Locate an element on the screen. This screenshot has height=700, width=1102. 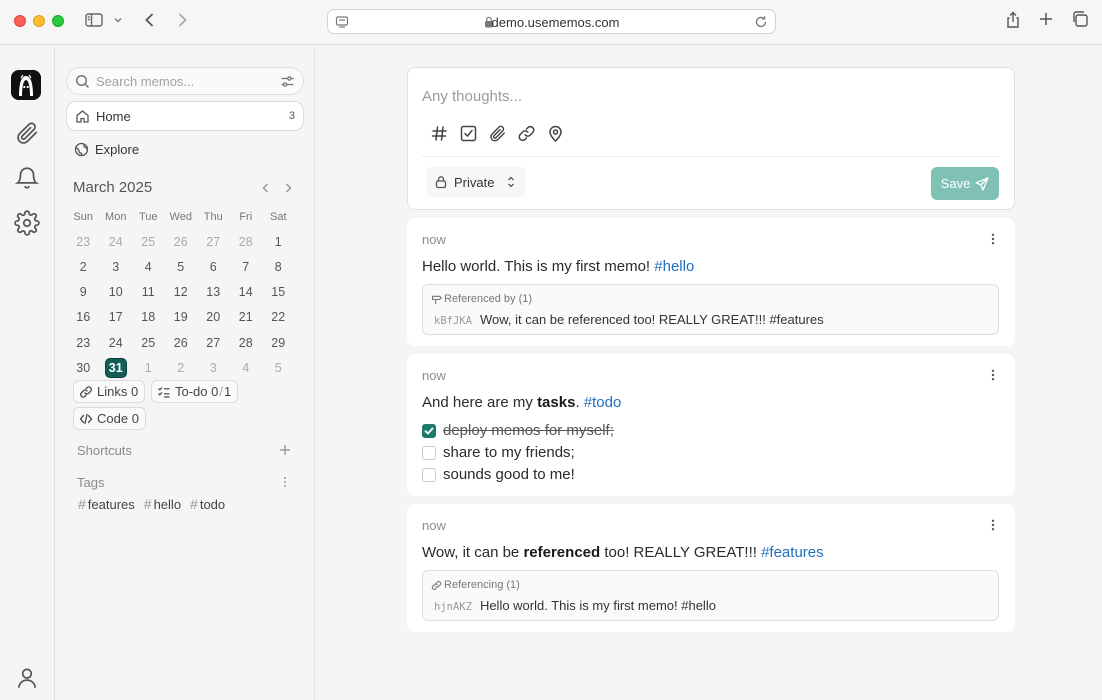
nav-item-explore: Explore is located at coordinates (185, 150).